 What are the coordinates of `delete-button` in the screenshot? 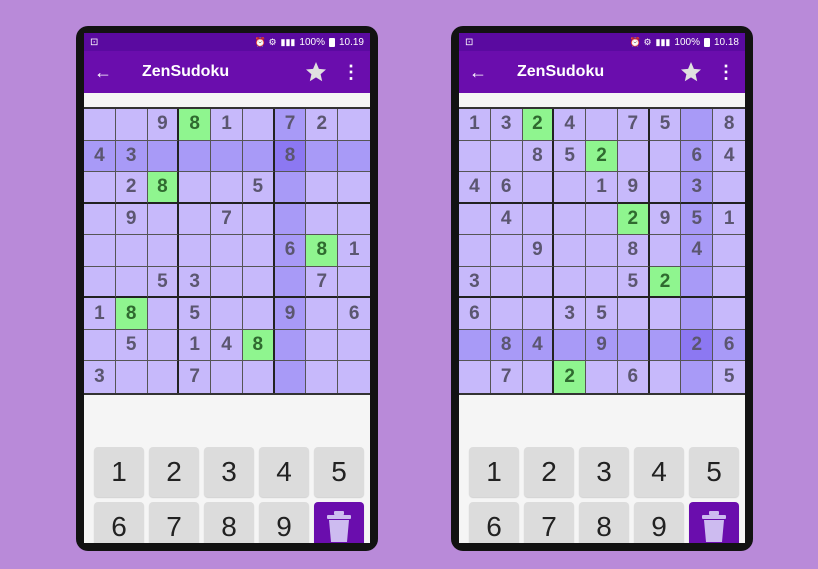 It's located at (339, 522).